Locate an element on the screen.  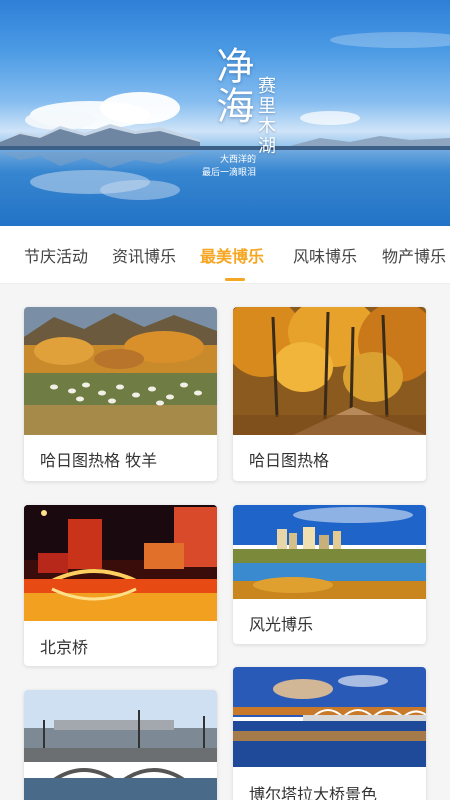
stone-bridge-photo is located at coordinates (120, 745).